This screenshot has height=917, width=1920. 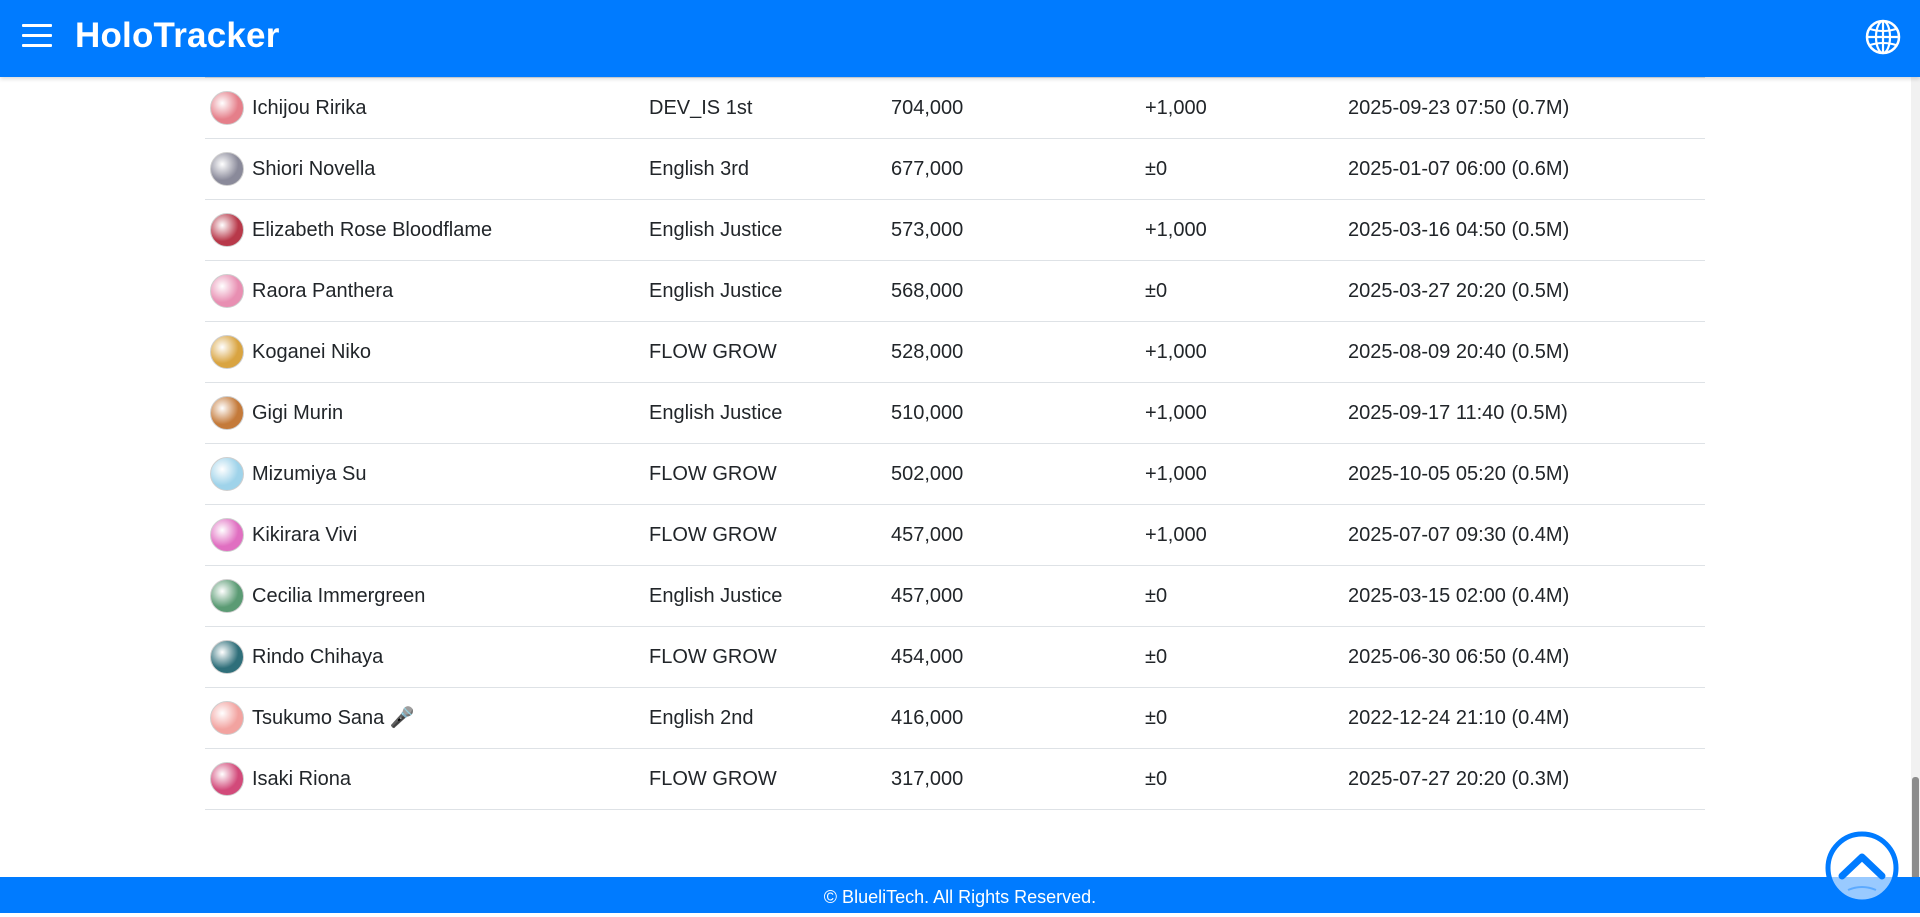 I want to click on talent-name-cell: Cecilia Immergreen, so click(x=317, y=596).